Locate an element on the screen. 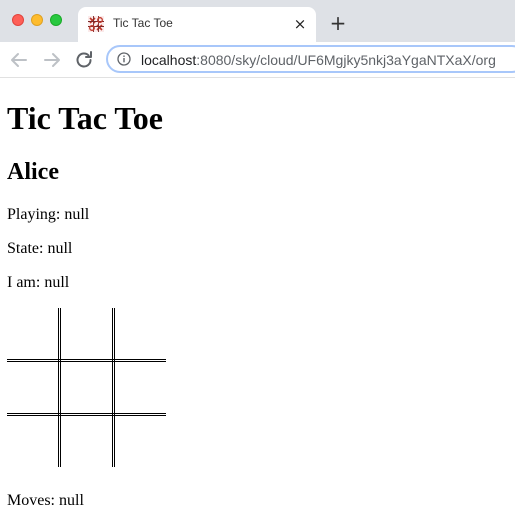  page-title: Tic Tac Toe is located at coordinates (85, 118).